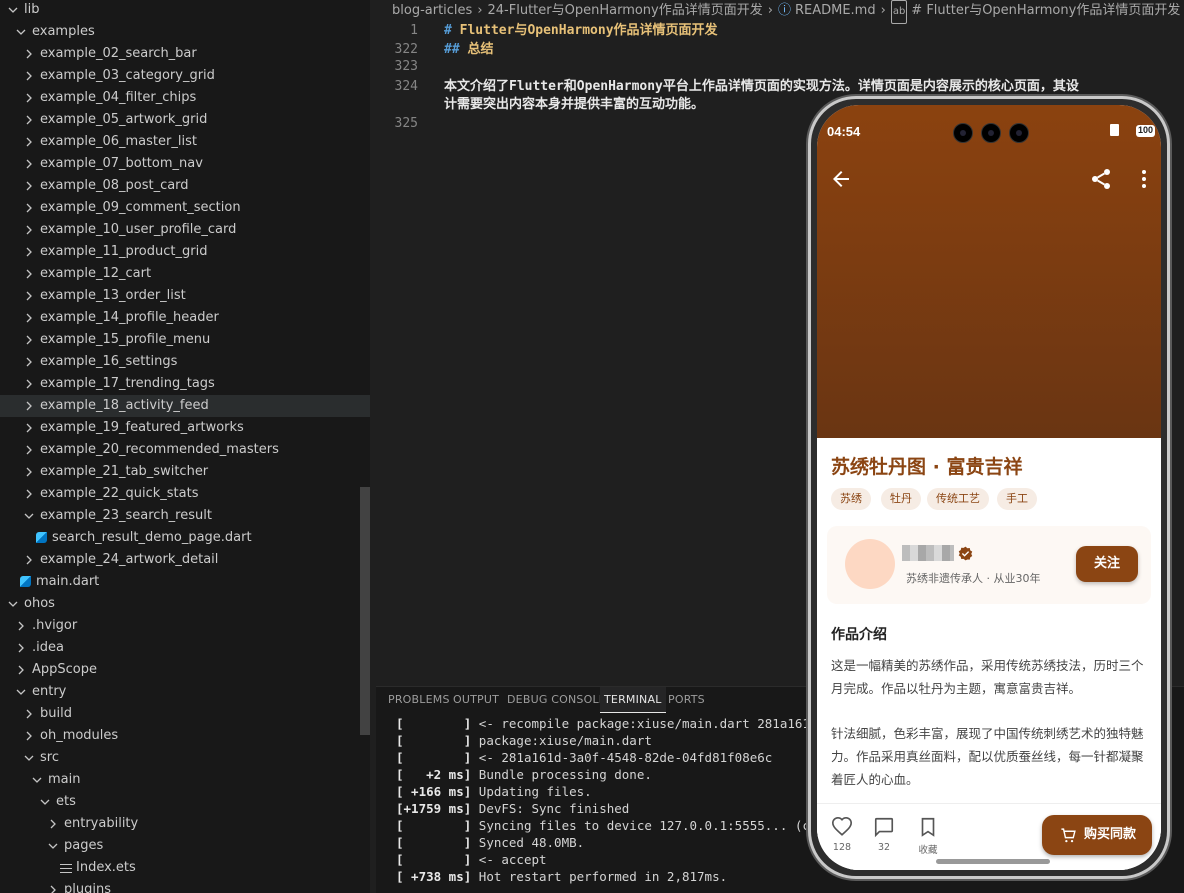 The width and height of the screenshot is (1184, 893). Describe the element at coordinates (185, 648) in the screenshot. I see `folder-item: .idea` at that location.